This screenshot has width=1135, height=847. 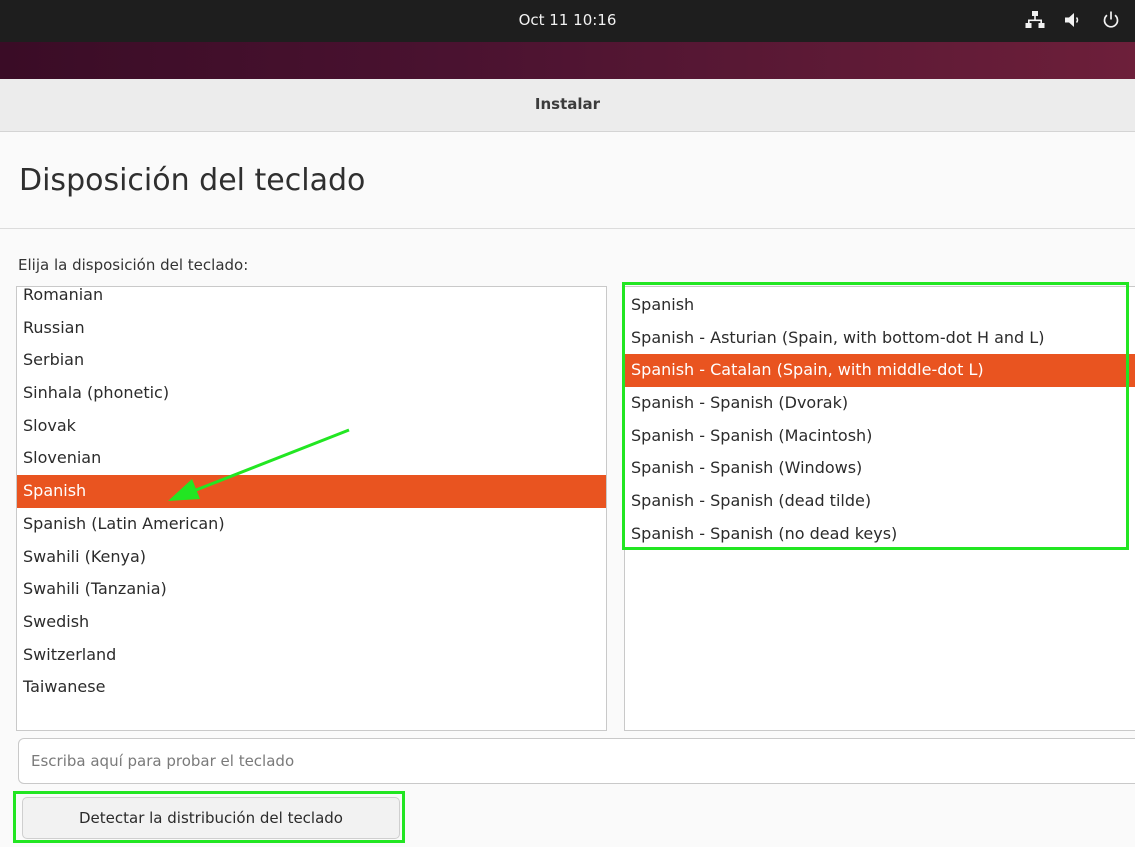 What do you see at coordinates (880, 501) in the screenshot?
I see `variant-list-item: Spanish - Spanish (dead tilde)` at bounding box center [880, 501].